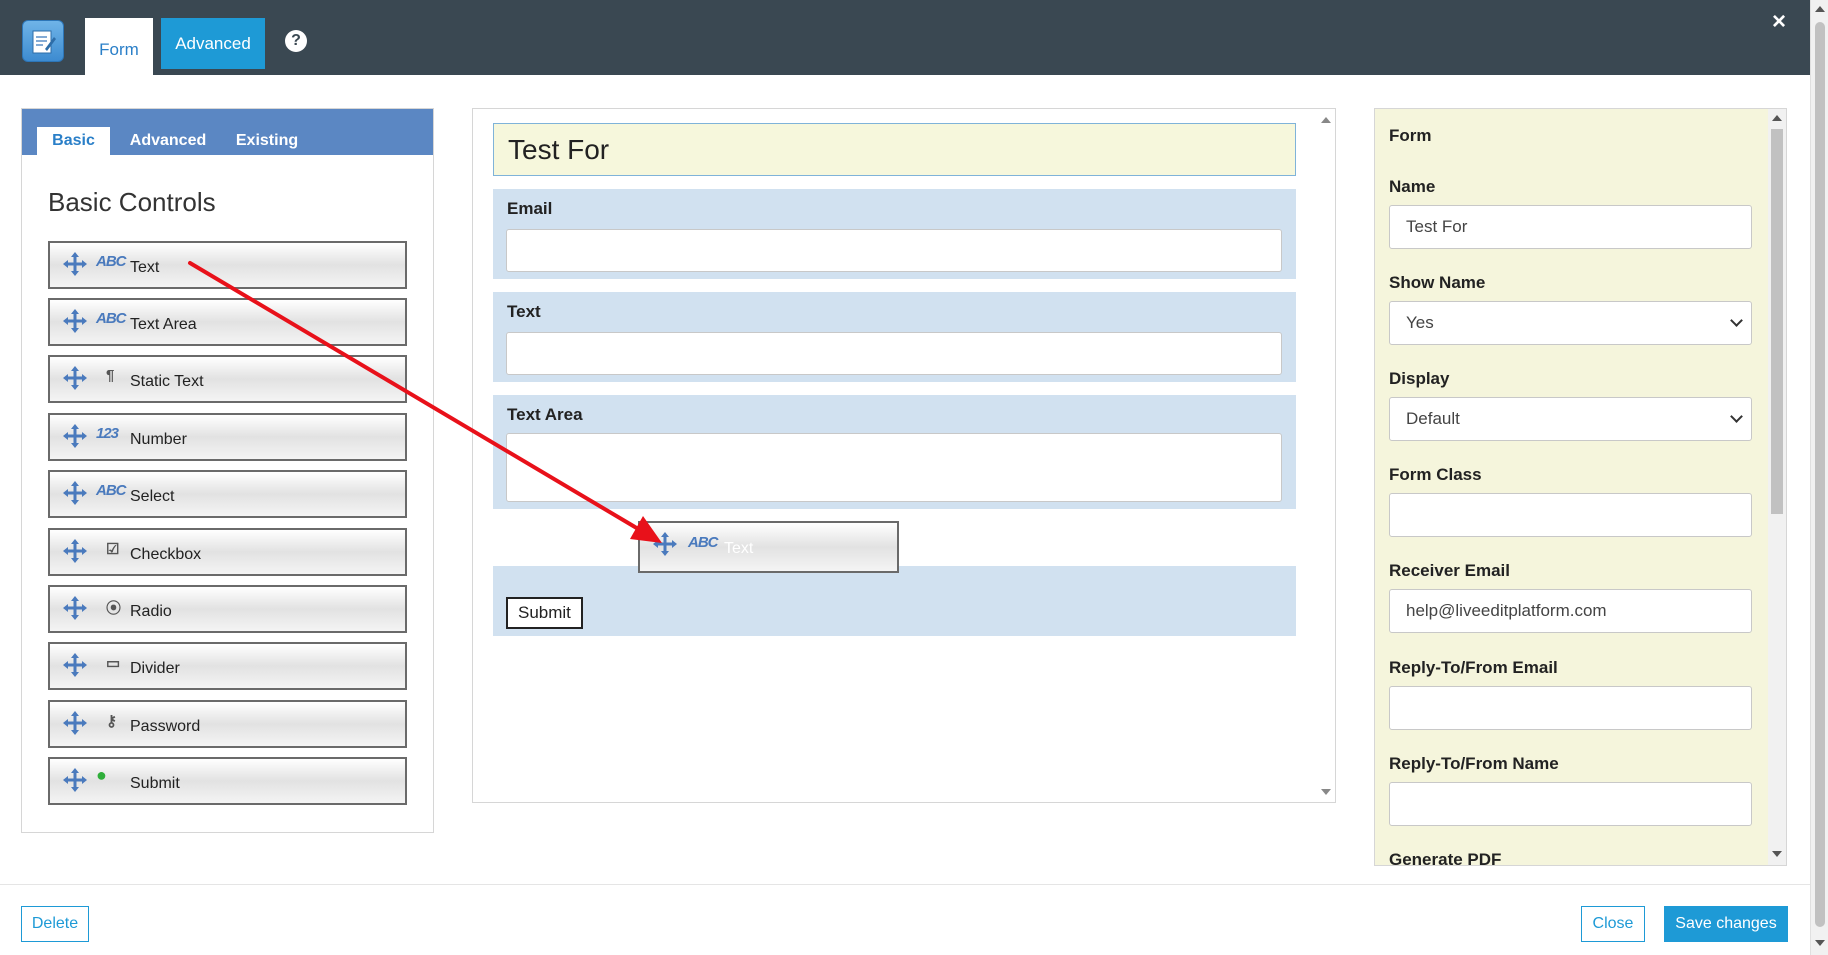  What do you see at coordinates (1420, 322) in the screenshot?
I see `show-name-value: Yes` at bounding box center [1420, 322].